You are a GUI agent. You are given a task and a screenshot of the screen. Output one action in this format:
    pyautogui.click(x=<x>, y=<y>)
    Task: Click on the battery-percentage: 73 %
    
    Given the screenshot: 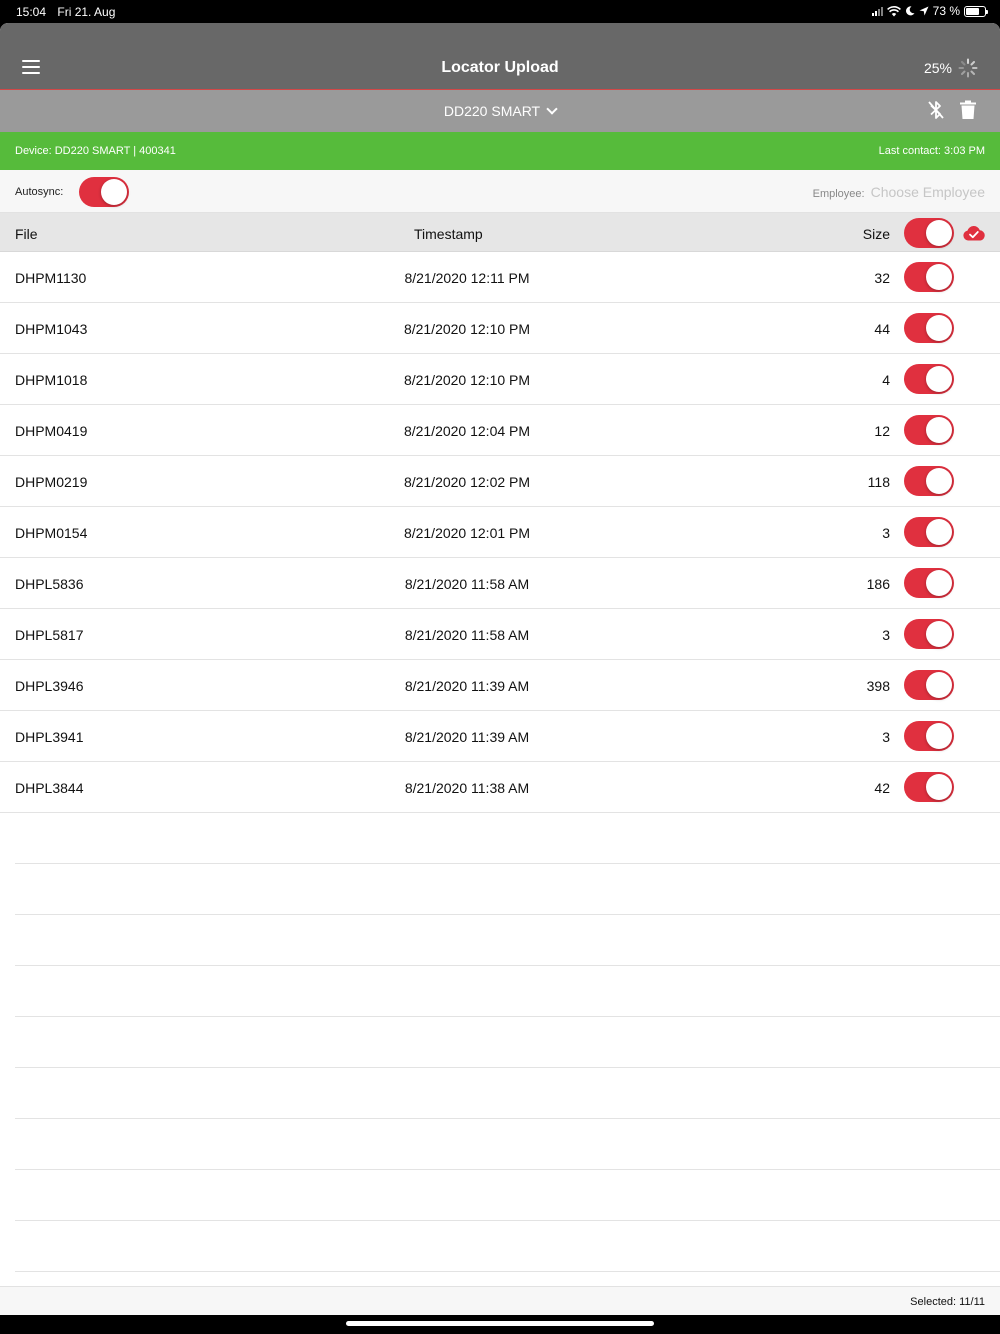 What is the action you would take?
    pyautogui.click(x=946, y=11)
    